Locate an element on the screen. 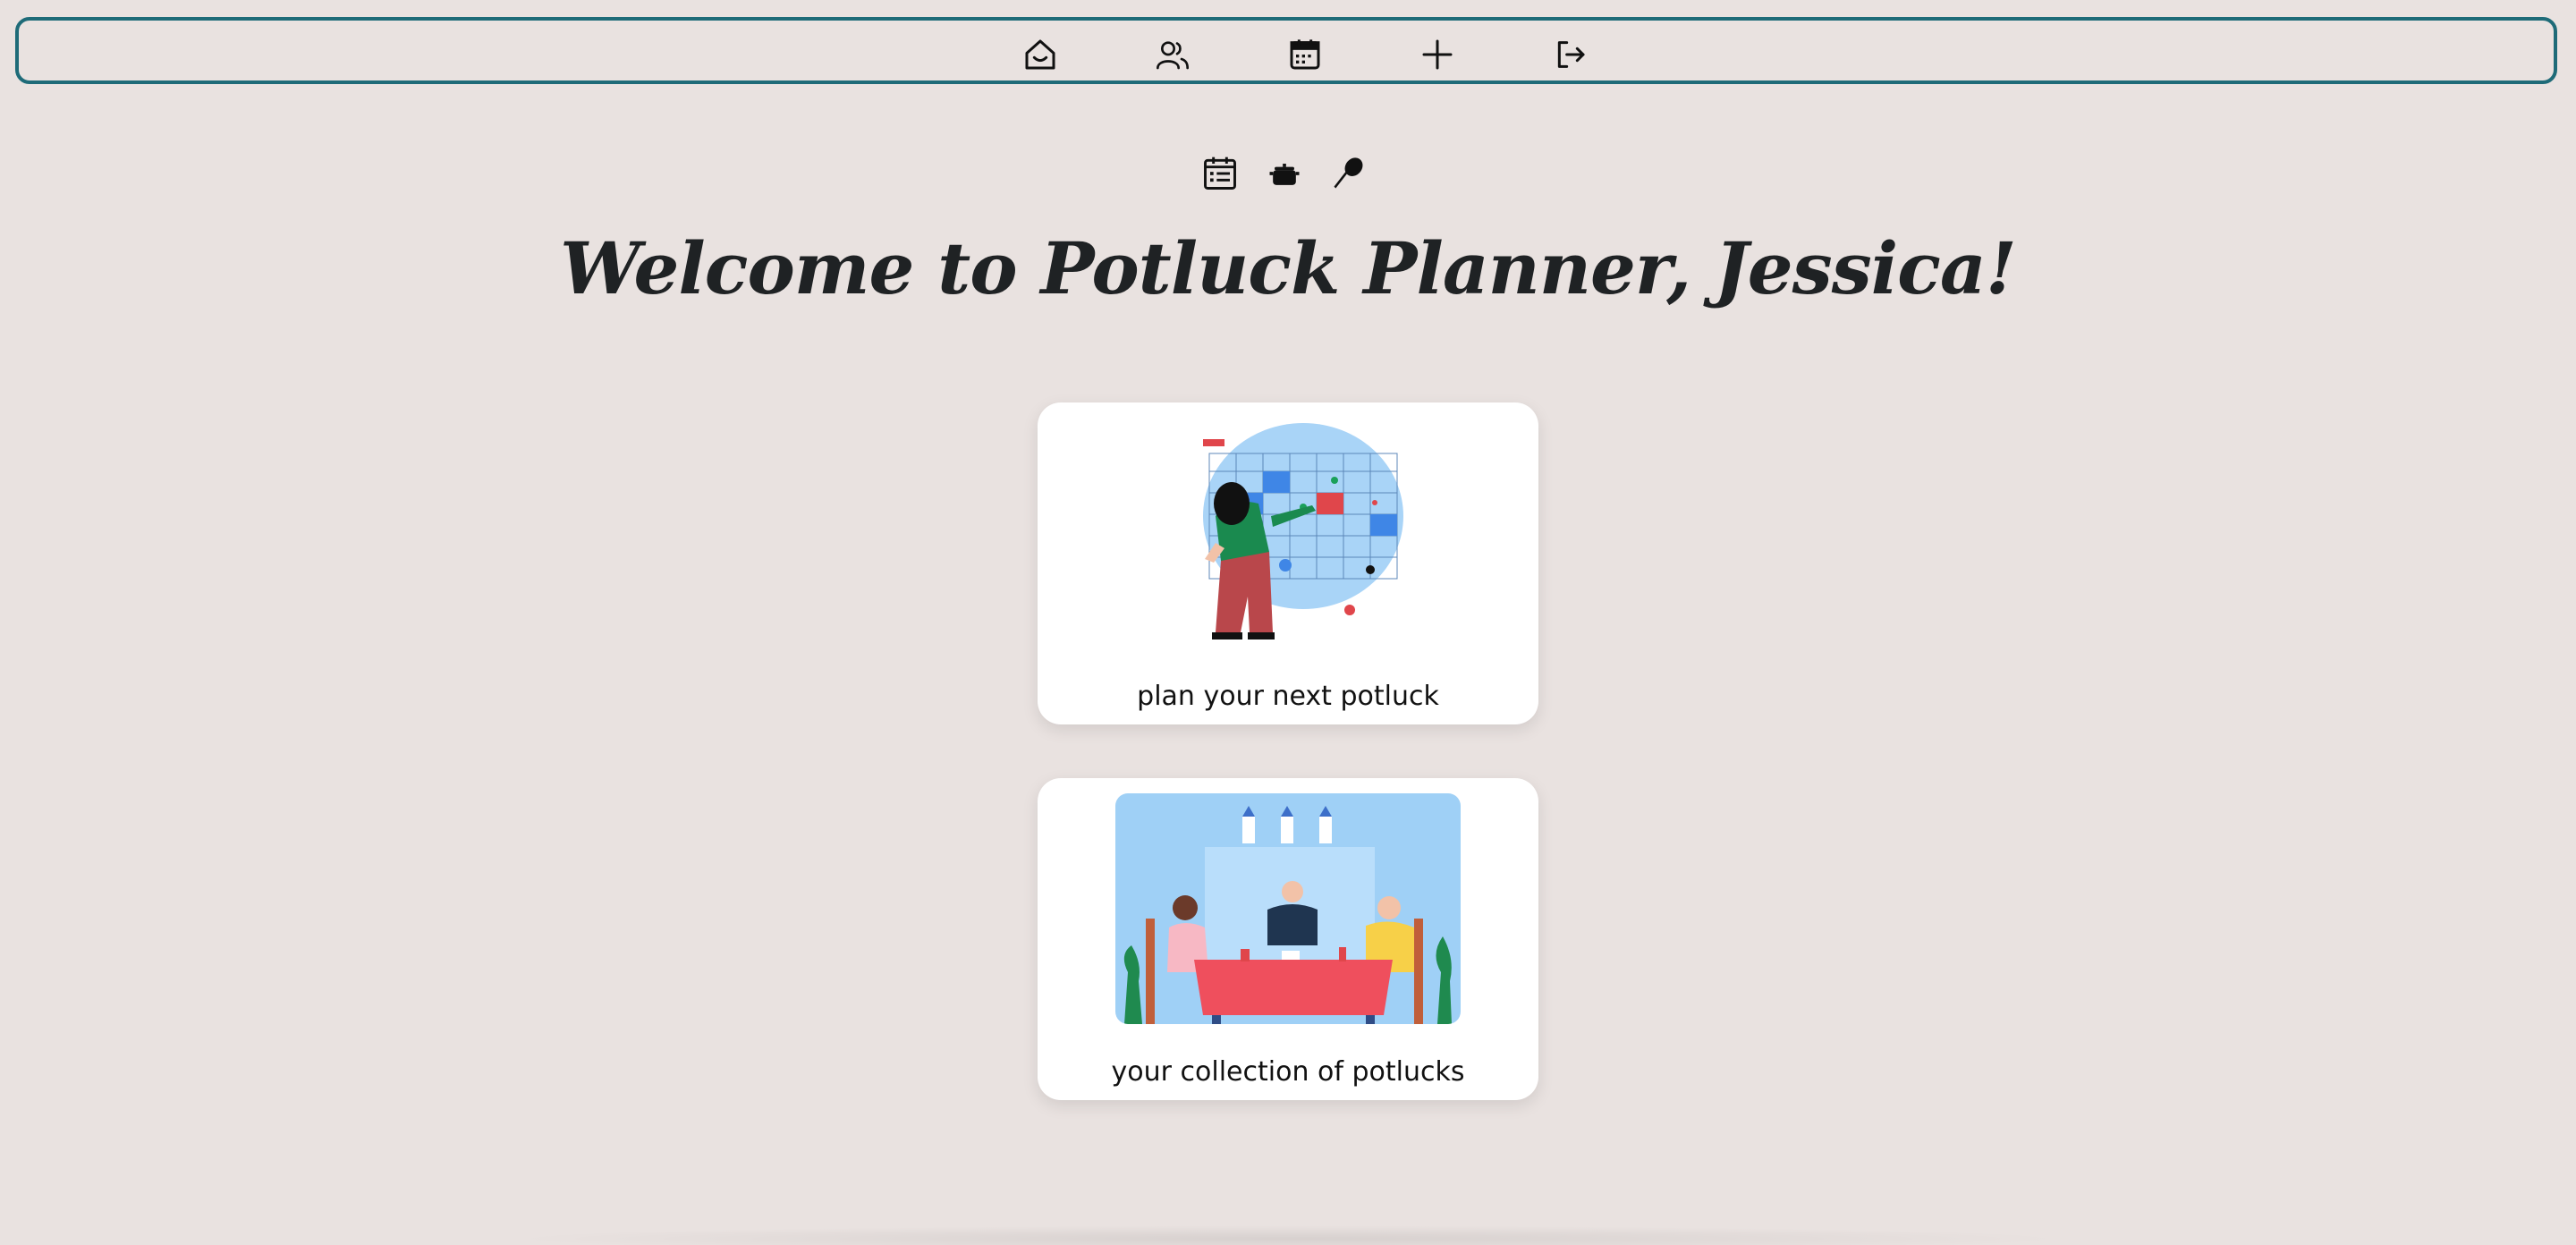 Image resolution: width=2576 pixels, height=1245 pixels. nav-home-button is located at coordinates (1040, 54).